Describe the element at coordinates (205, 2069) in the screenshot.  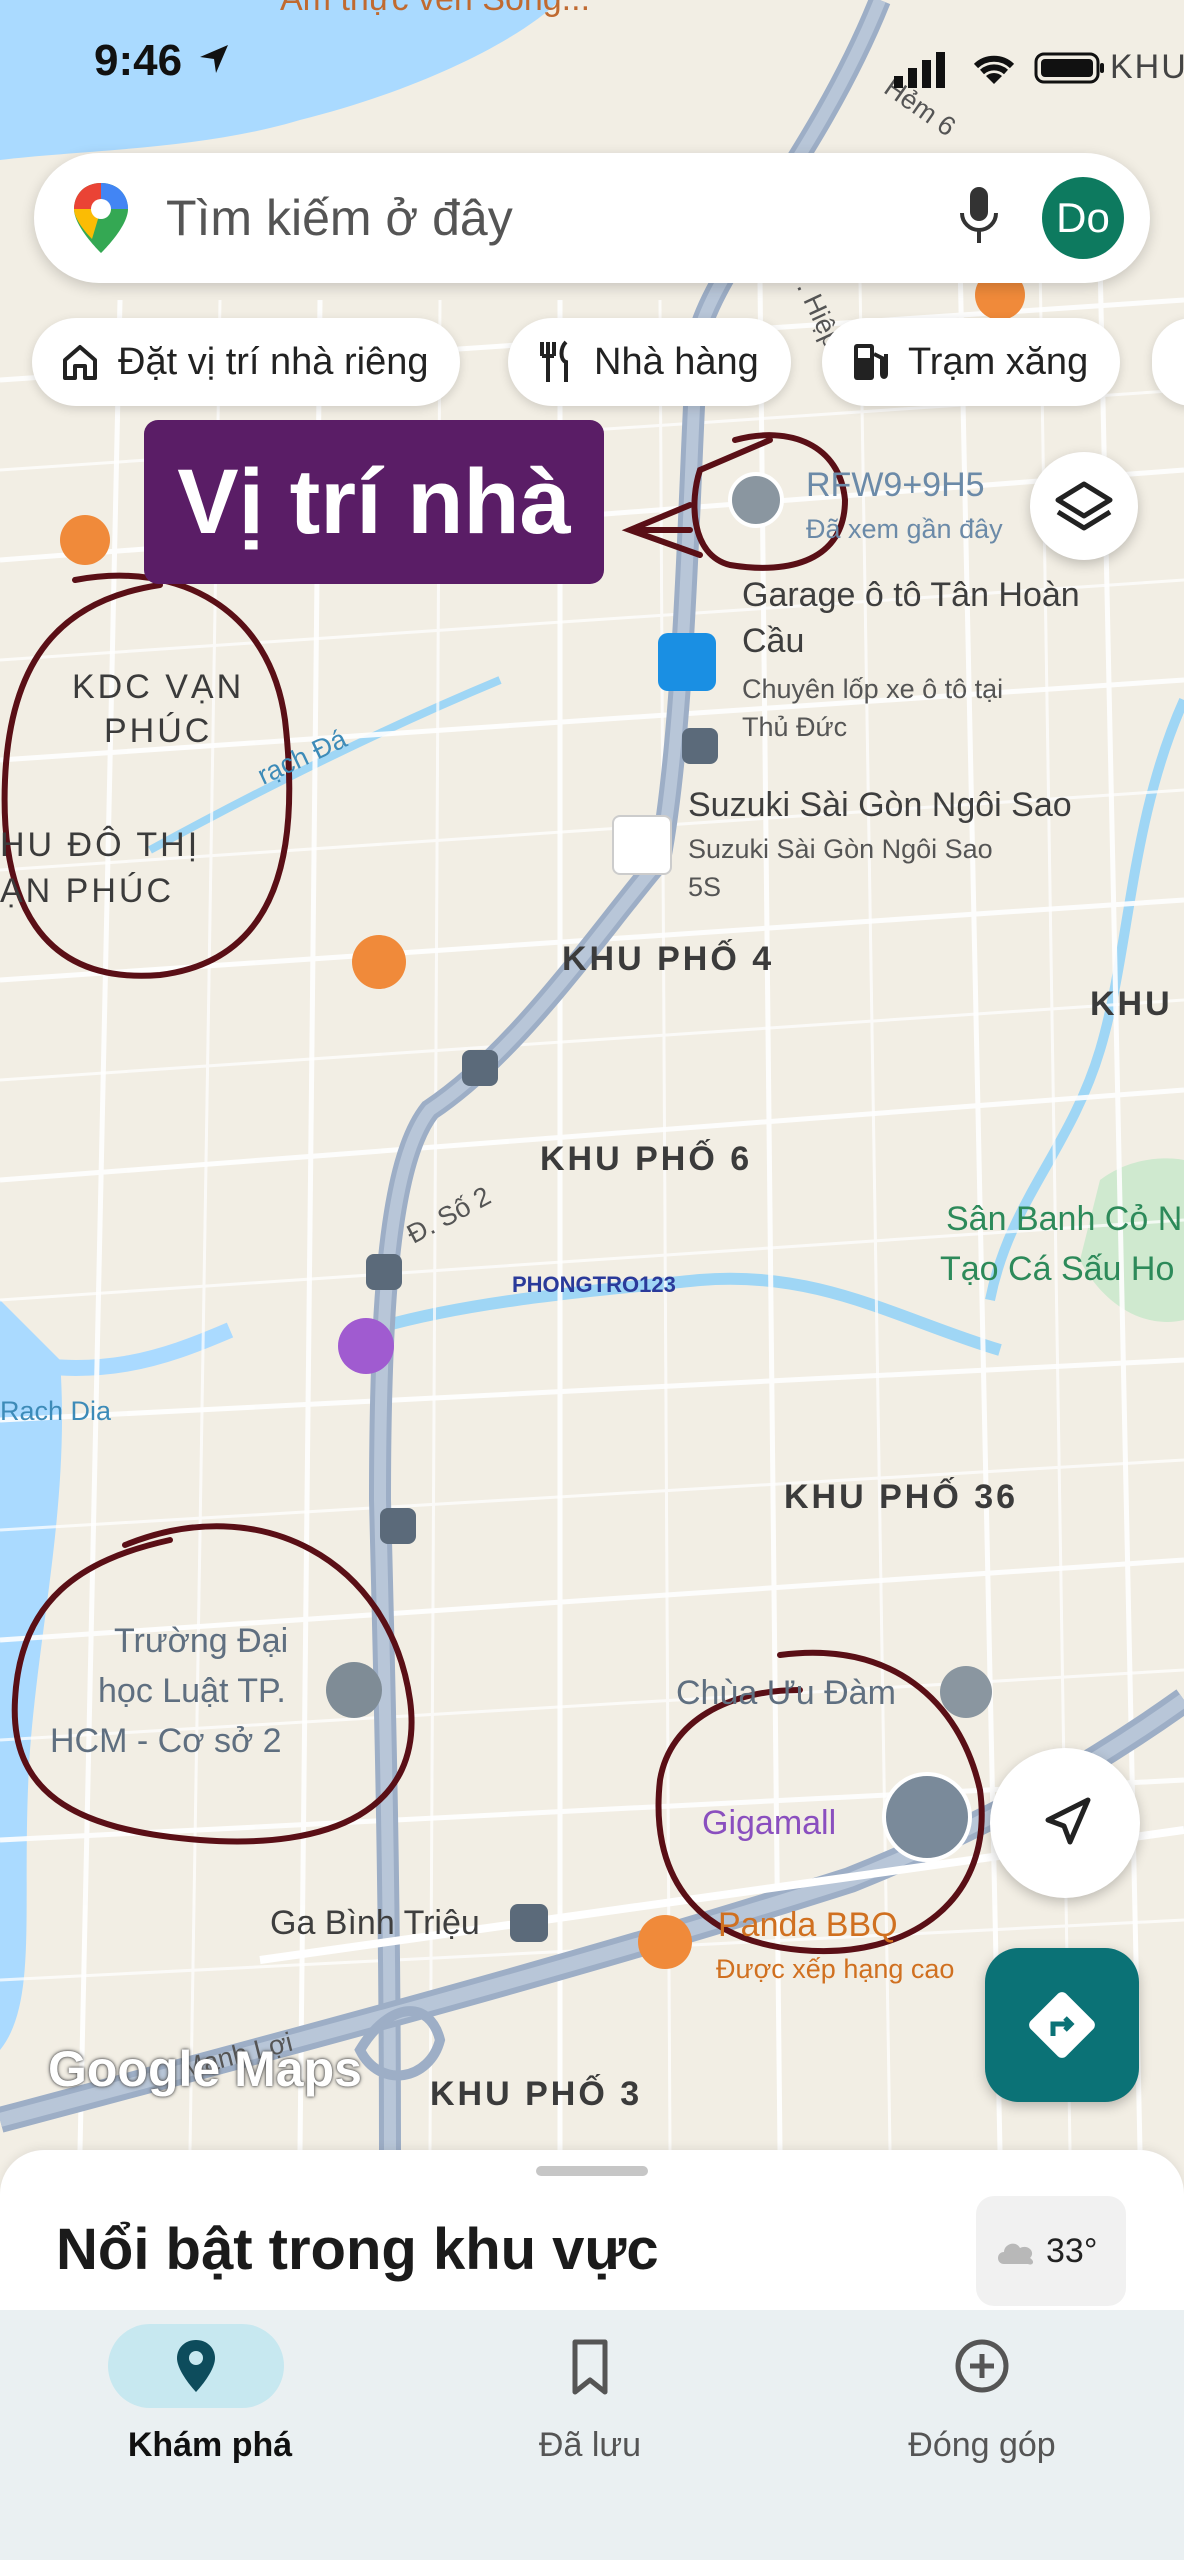
I see `google-maps-logo: Google Maps` at that location.